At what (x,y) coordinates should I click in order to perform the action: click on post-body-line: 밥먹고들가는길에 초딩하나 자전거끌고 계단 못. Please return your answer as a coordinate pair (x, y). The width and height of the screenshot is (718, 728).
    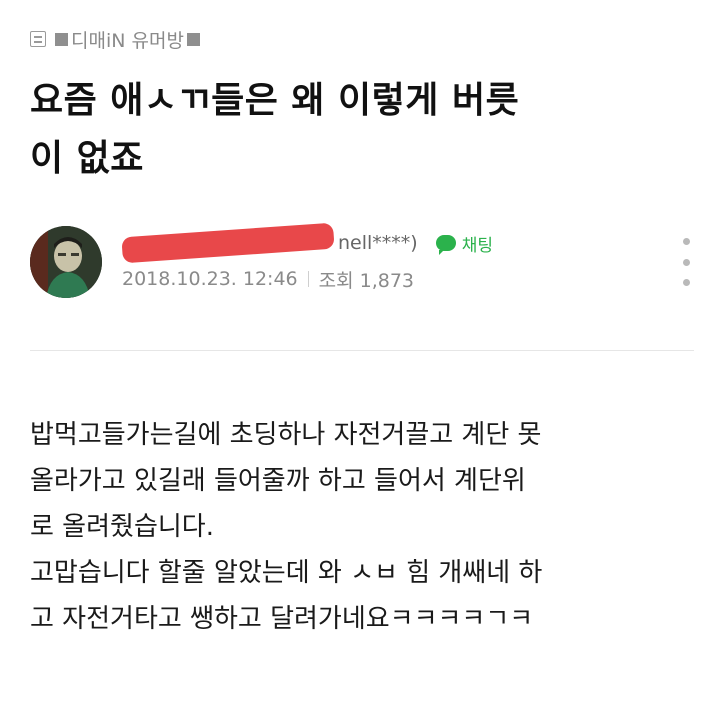
    Looking at the image, I should click on (286, 435).